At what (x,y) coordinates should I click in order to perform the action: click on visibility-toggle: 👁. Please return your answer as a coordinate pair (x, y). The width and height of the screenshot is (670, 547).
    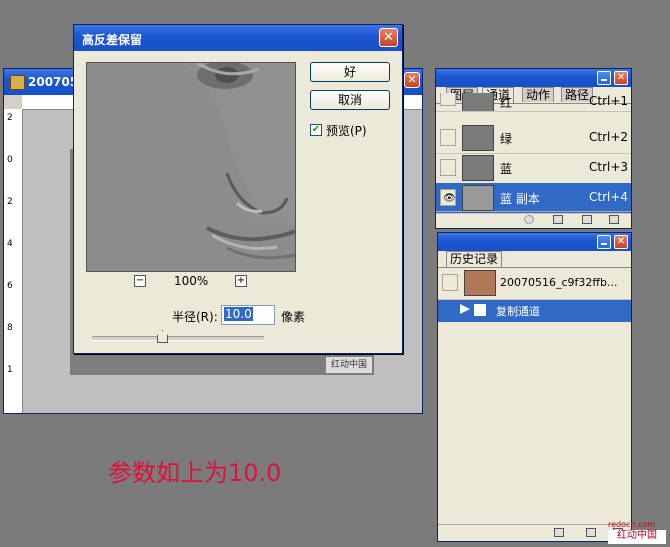
    Looking at the image, I should click on (448, 197).